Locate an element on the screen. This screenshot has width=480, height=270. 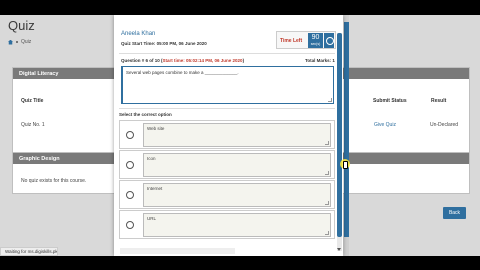
result-cell: Un-Declared is located at coordinates (444, 125).